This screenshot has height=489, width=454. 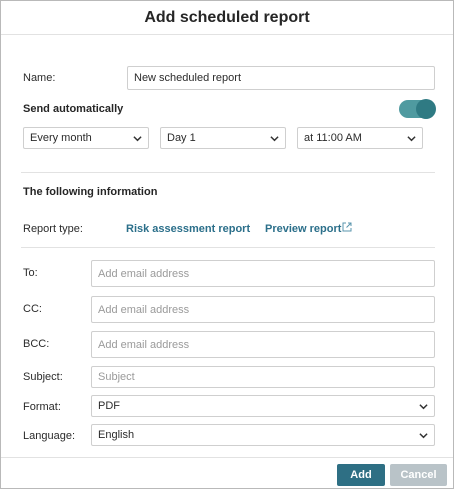 What do you see at coordinates (418, 475) in the screenshot?
I see `cancel-button: Cancel` at bounding box center [418, 475].